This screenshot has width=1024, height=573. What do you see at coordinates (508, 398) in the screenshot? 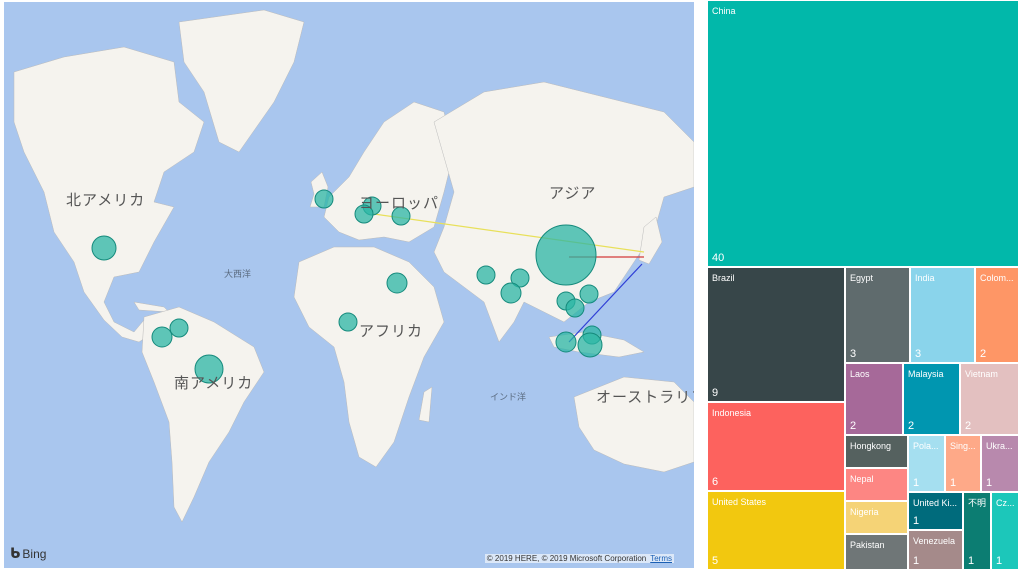
I see `label-indian-ocean: インド洋` at bounding box center [508, 398].